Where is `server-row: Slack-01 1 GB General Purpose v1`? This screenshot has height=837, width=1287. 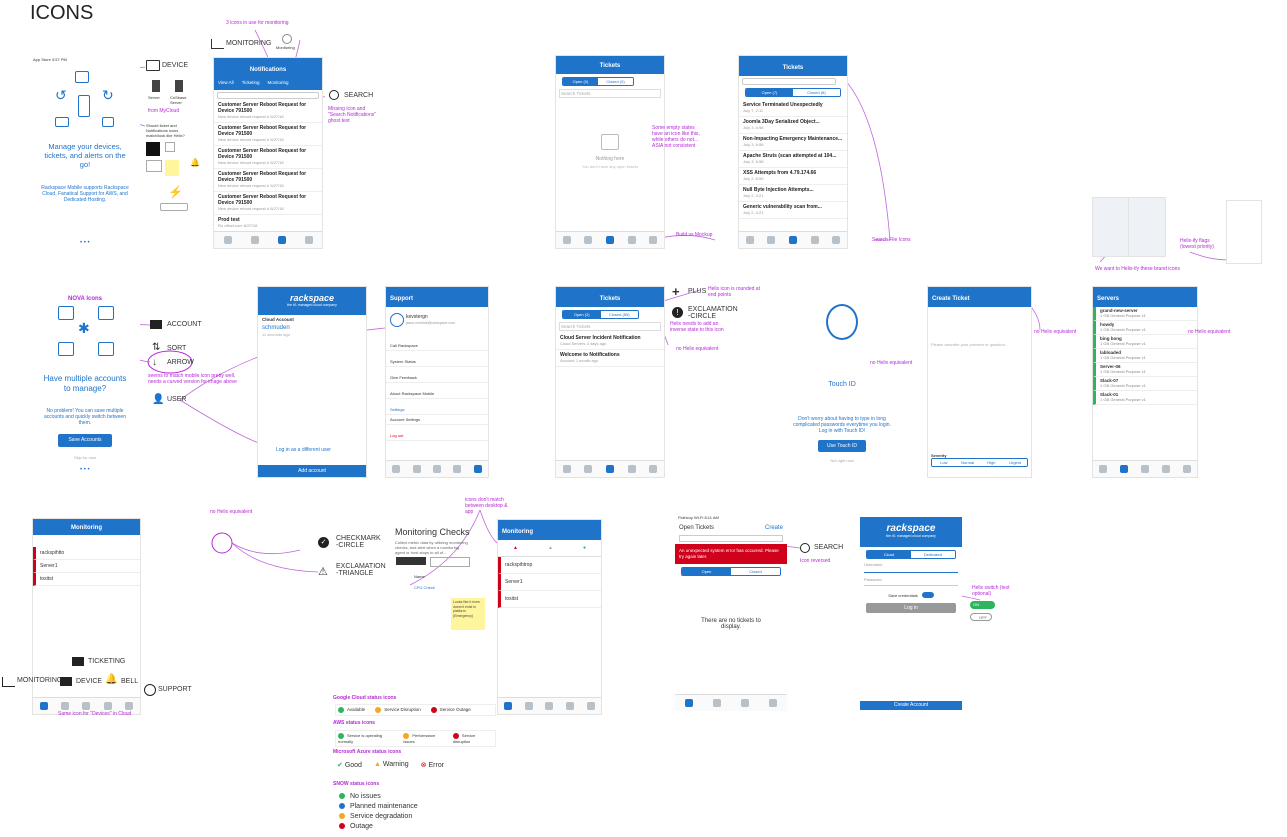 server-row: Slack-01 1 GB General Purpose v1 is located at coordinates (1145, 398).